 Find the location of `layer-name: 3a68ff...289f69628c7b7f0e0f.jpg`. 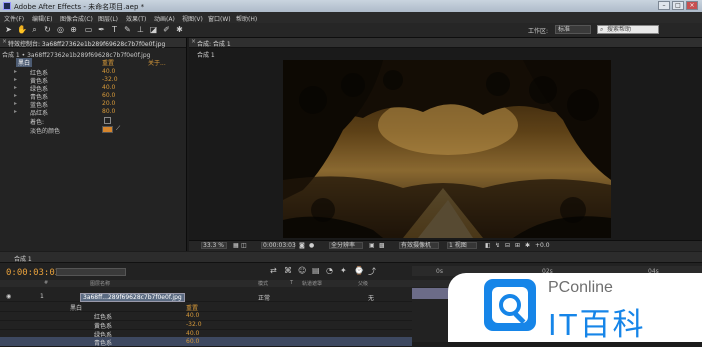

layer-name: 3a68ff...289f69628c7b7f0e0f.jpg is located at coordinates (132, 297).